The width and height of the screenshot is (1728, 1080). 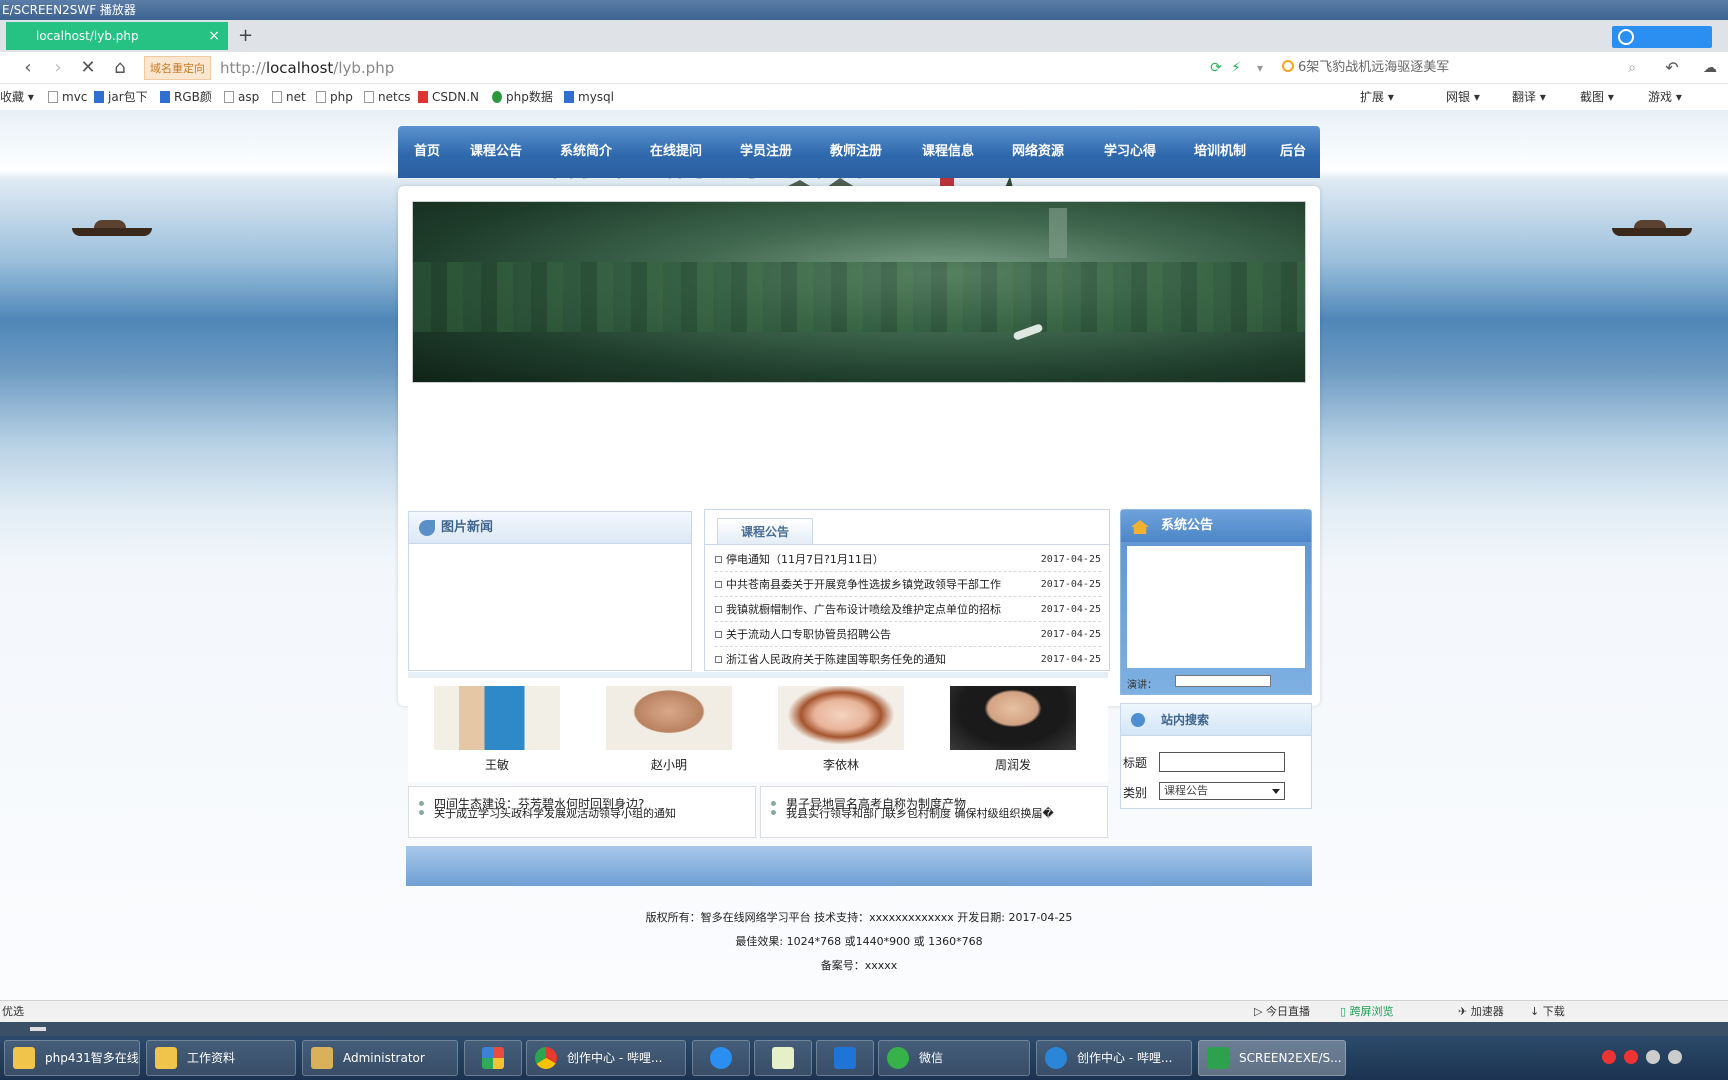 What do you see at coordinates (364, 68) in the screenshot?
I see `url-path: /lyb.php` at bounding box center [364, 68].